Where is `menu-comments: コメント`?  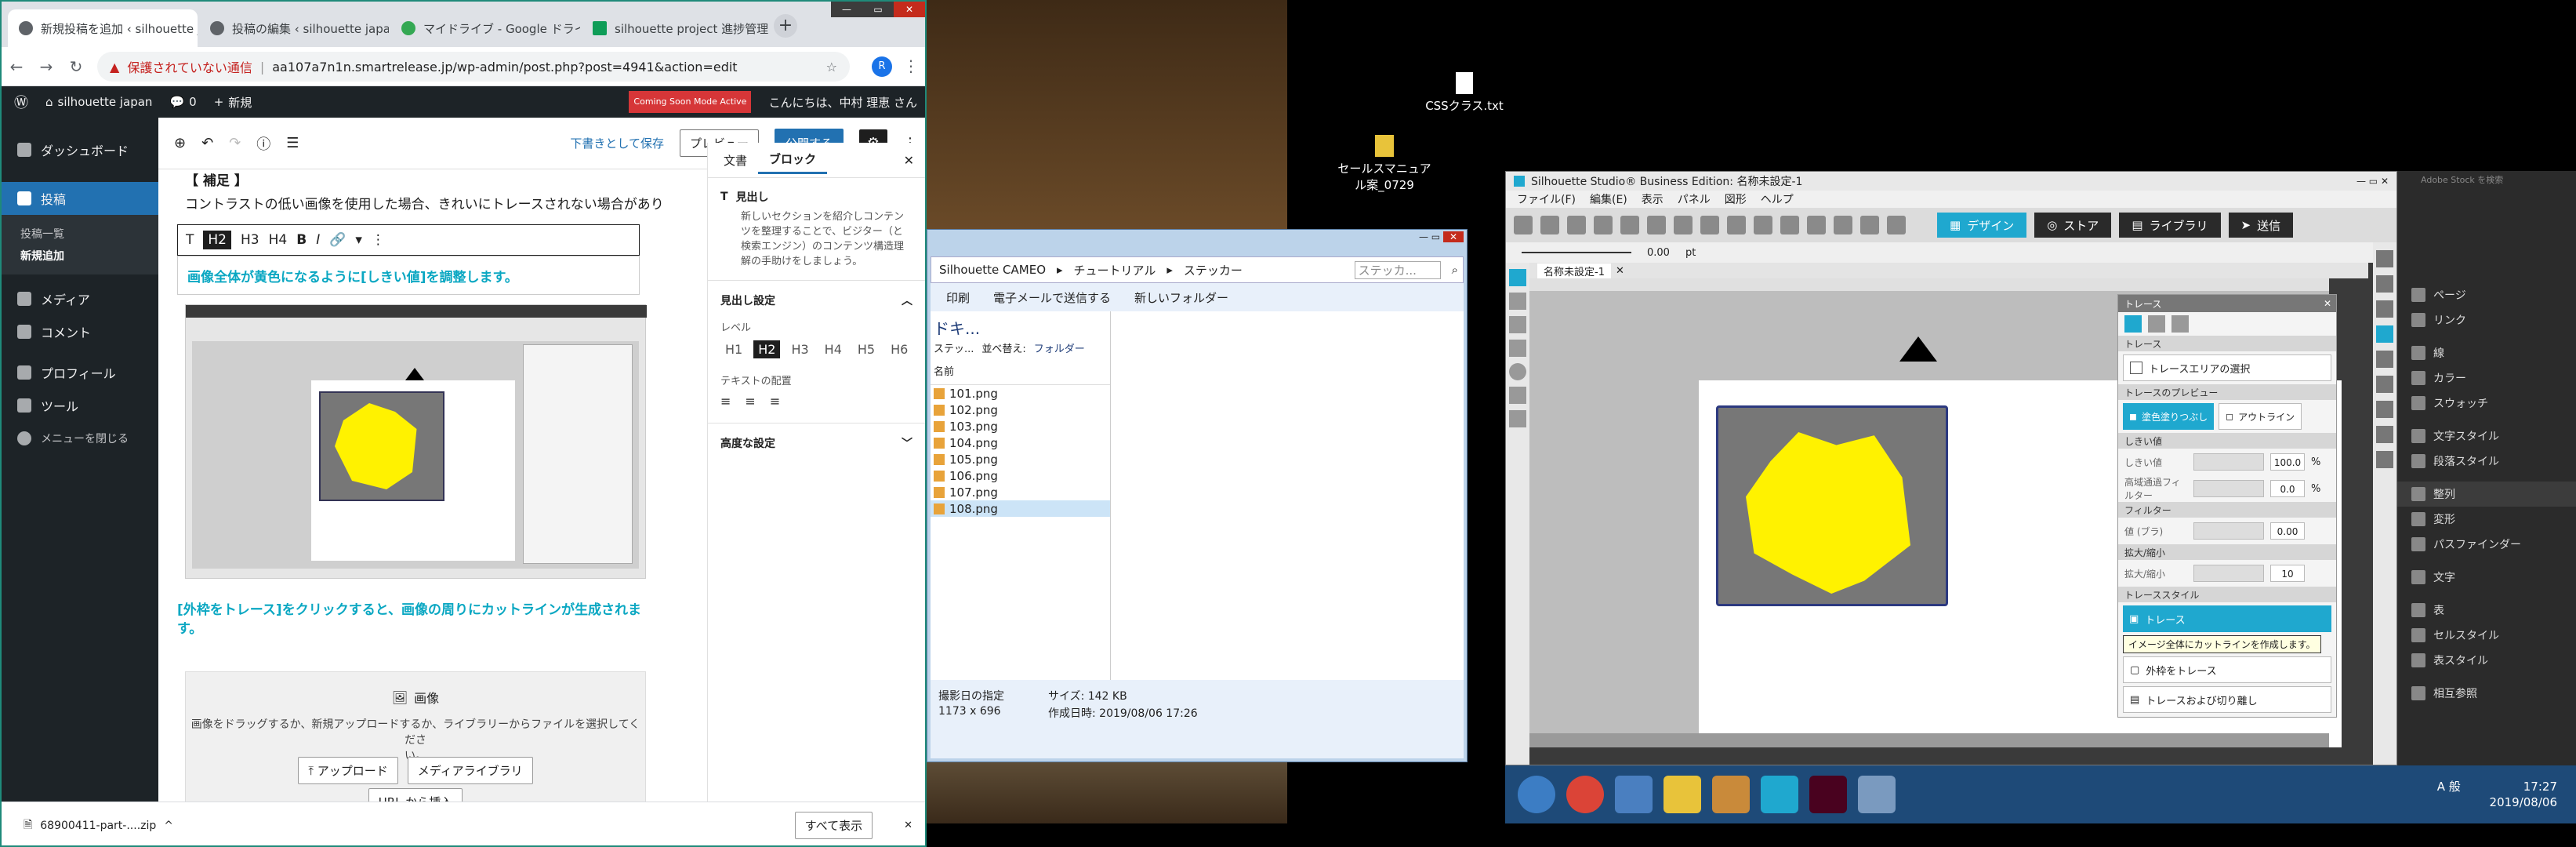 menu-comments: コメント is located at coordinates (80, 331).